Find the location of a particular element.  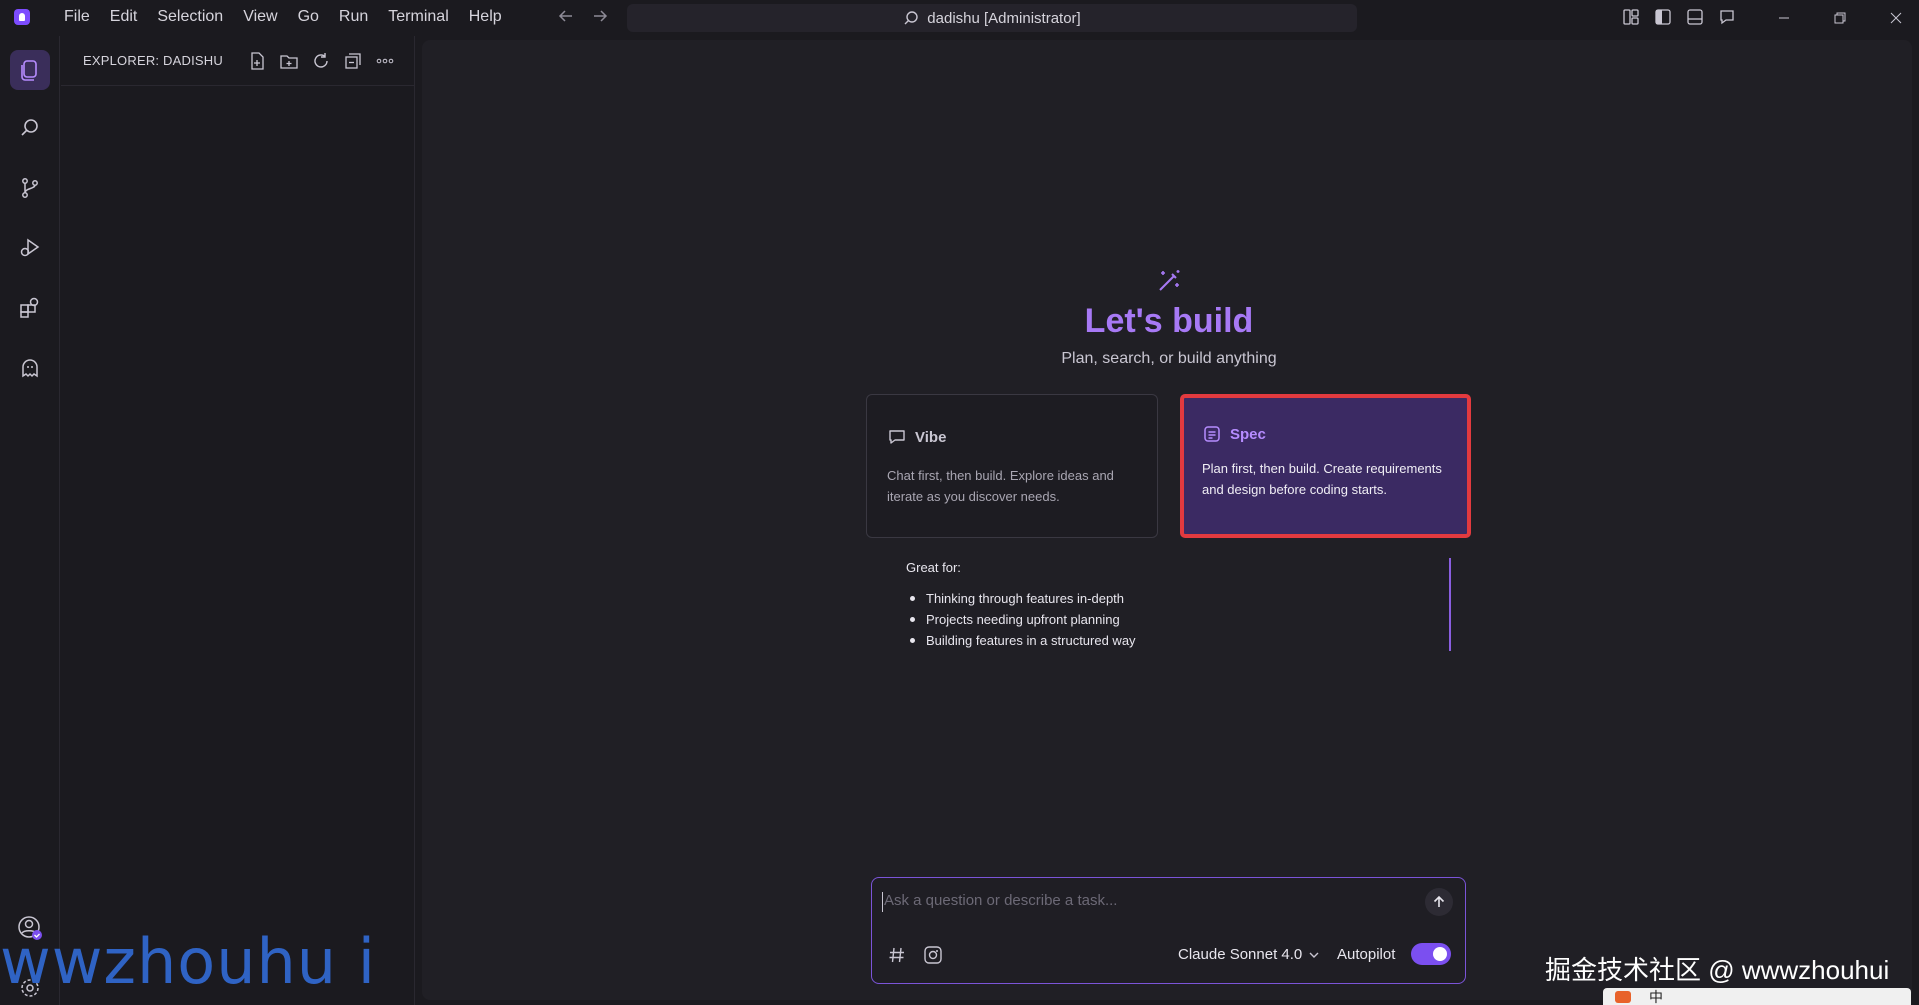

forward-arrow-icon is located at coordinates (600, 16).